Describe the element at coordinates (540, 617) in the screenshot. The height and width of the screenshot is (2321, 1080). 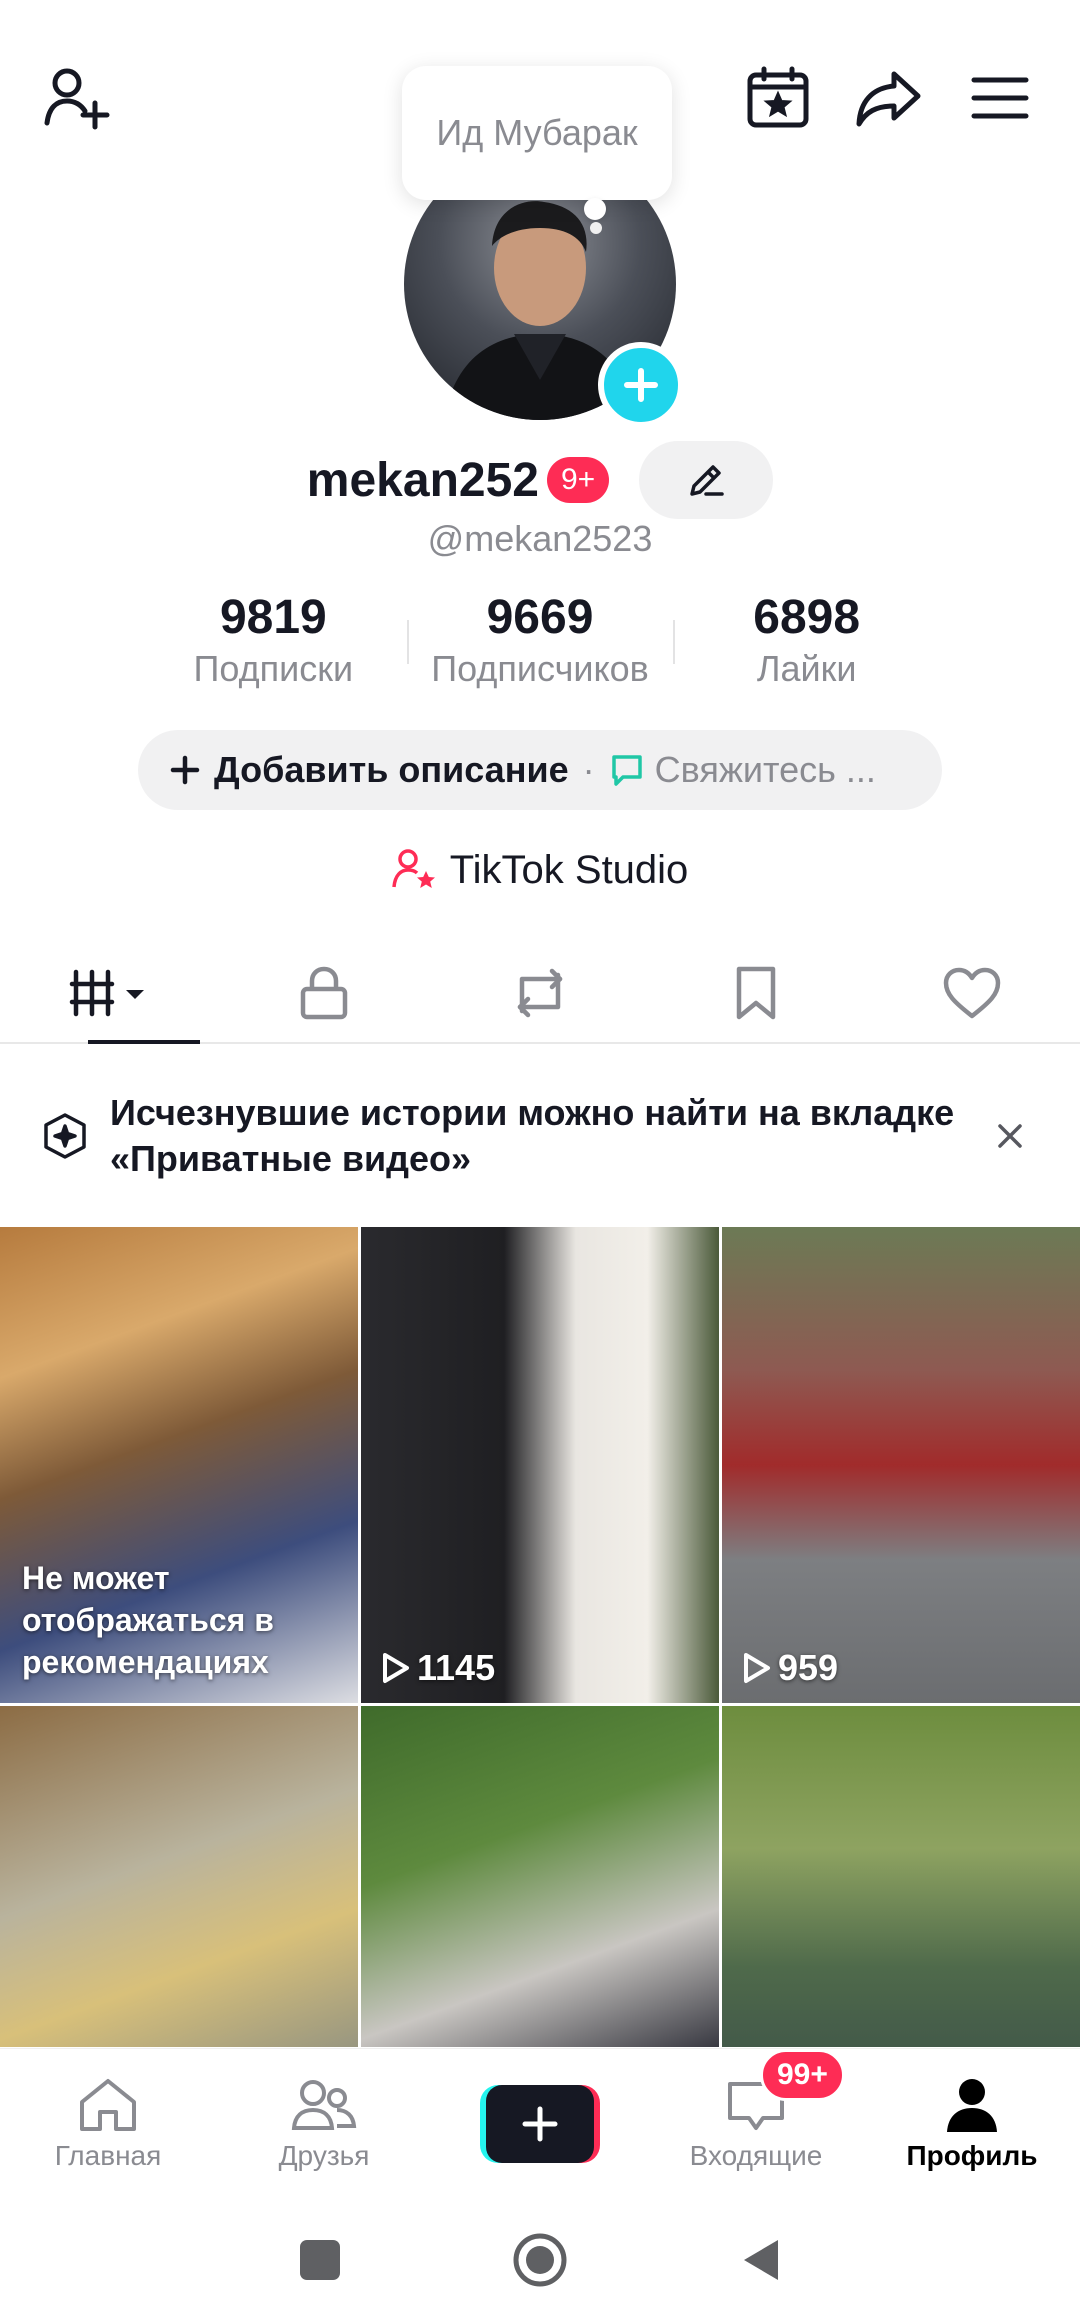
I see `stat-followers-value: 9669` at that location.